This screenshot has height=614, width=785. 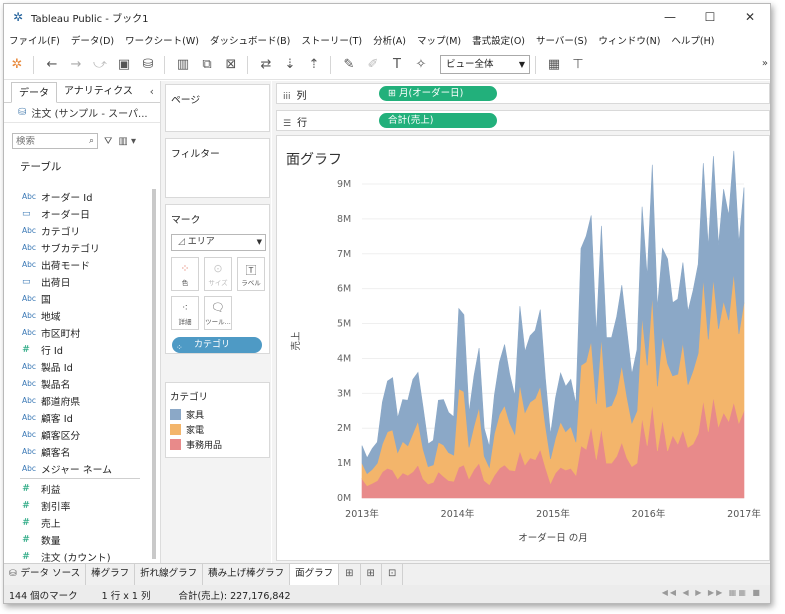 What do you see at coordinates (344, 463) in the screenshot?
I see `y-tick-label: 1M` at bounding box center [344, 463].